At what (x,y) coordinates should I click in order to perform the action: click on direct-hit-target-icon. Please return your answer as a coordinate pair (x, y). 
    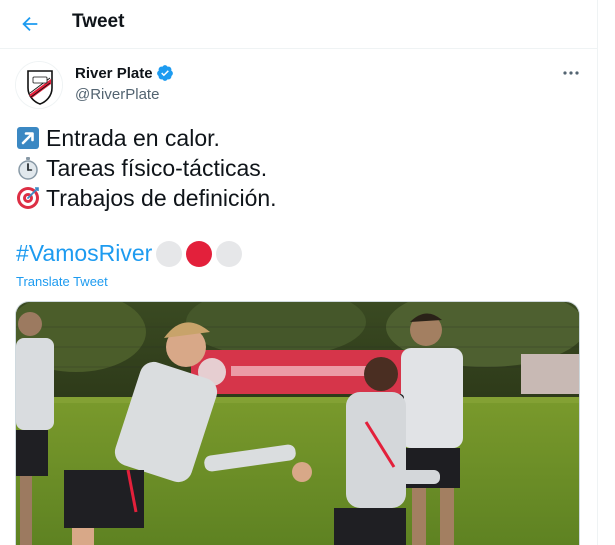
    Looking at the image, I should click on (28, 198).